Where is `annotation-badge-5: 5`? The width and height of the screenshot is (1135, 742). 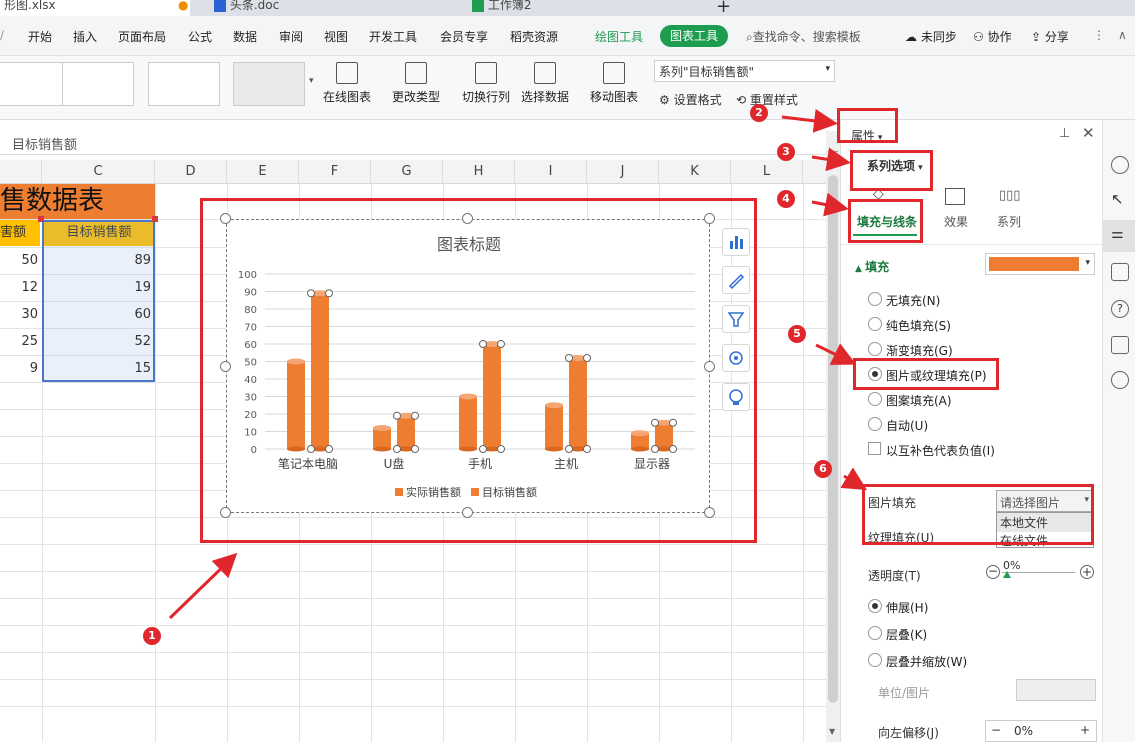
annotation-badge-5: 5 is located at coordinates (797, 334).